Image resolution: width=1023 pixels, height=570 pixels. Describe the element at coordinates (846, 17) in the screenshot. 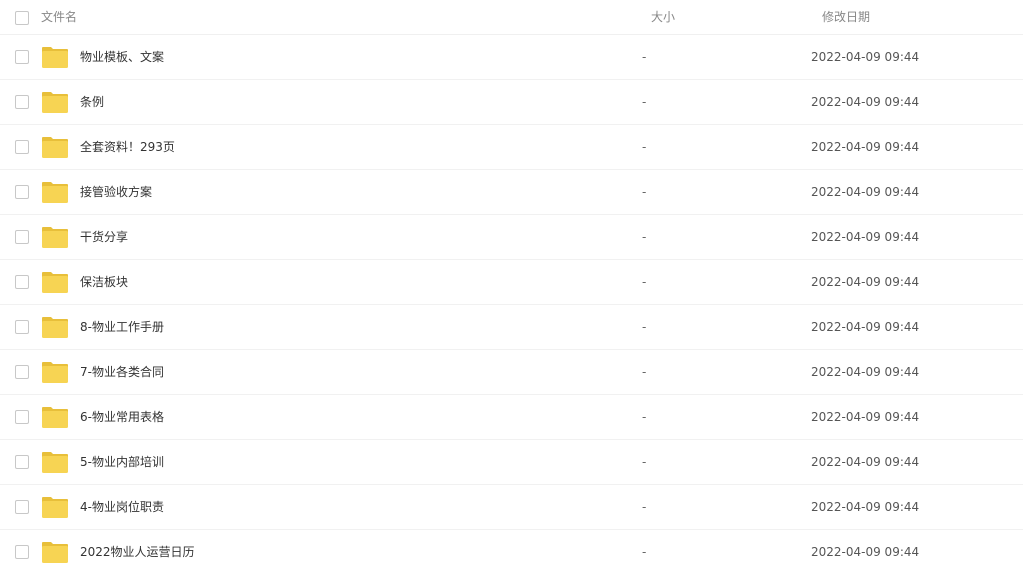

I see `column-header-date: 修改日期` at that location.